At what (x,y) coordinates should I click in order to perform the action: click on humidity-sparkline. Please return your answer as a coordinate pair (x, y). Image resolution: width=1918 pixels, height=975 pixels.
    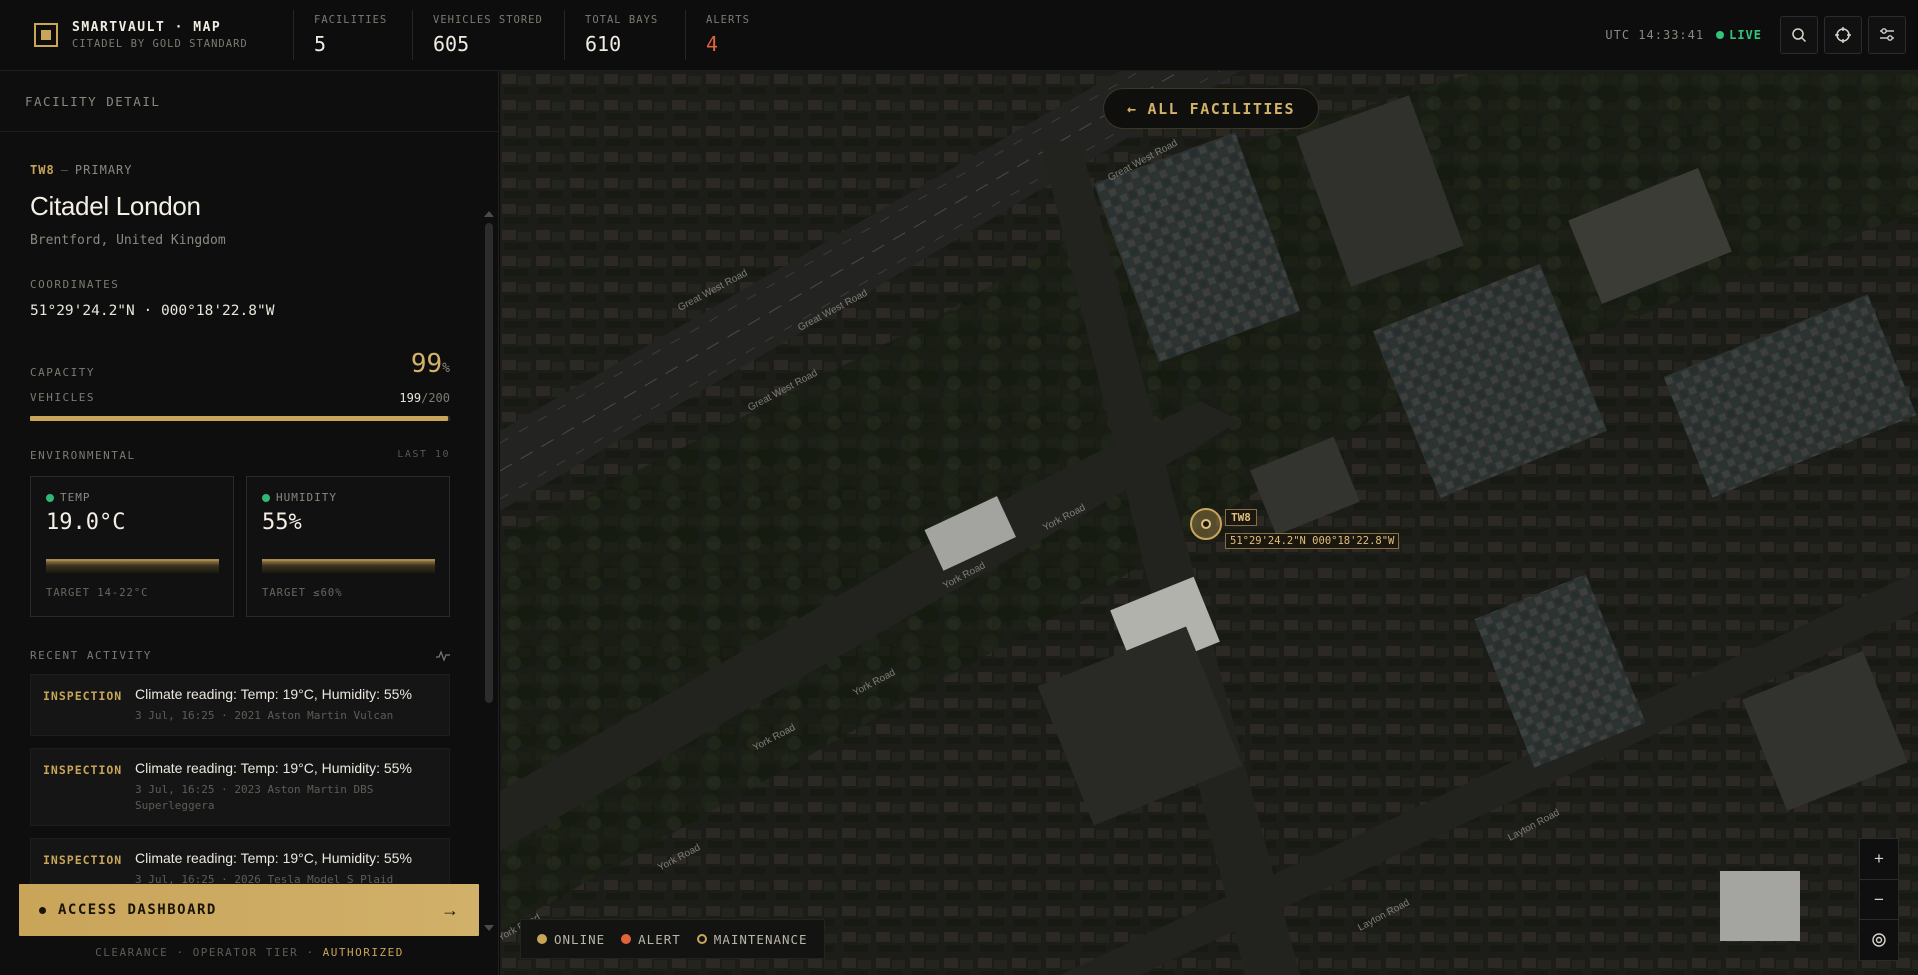
    Looking at the image, I should click on (348, 566).